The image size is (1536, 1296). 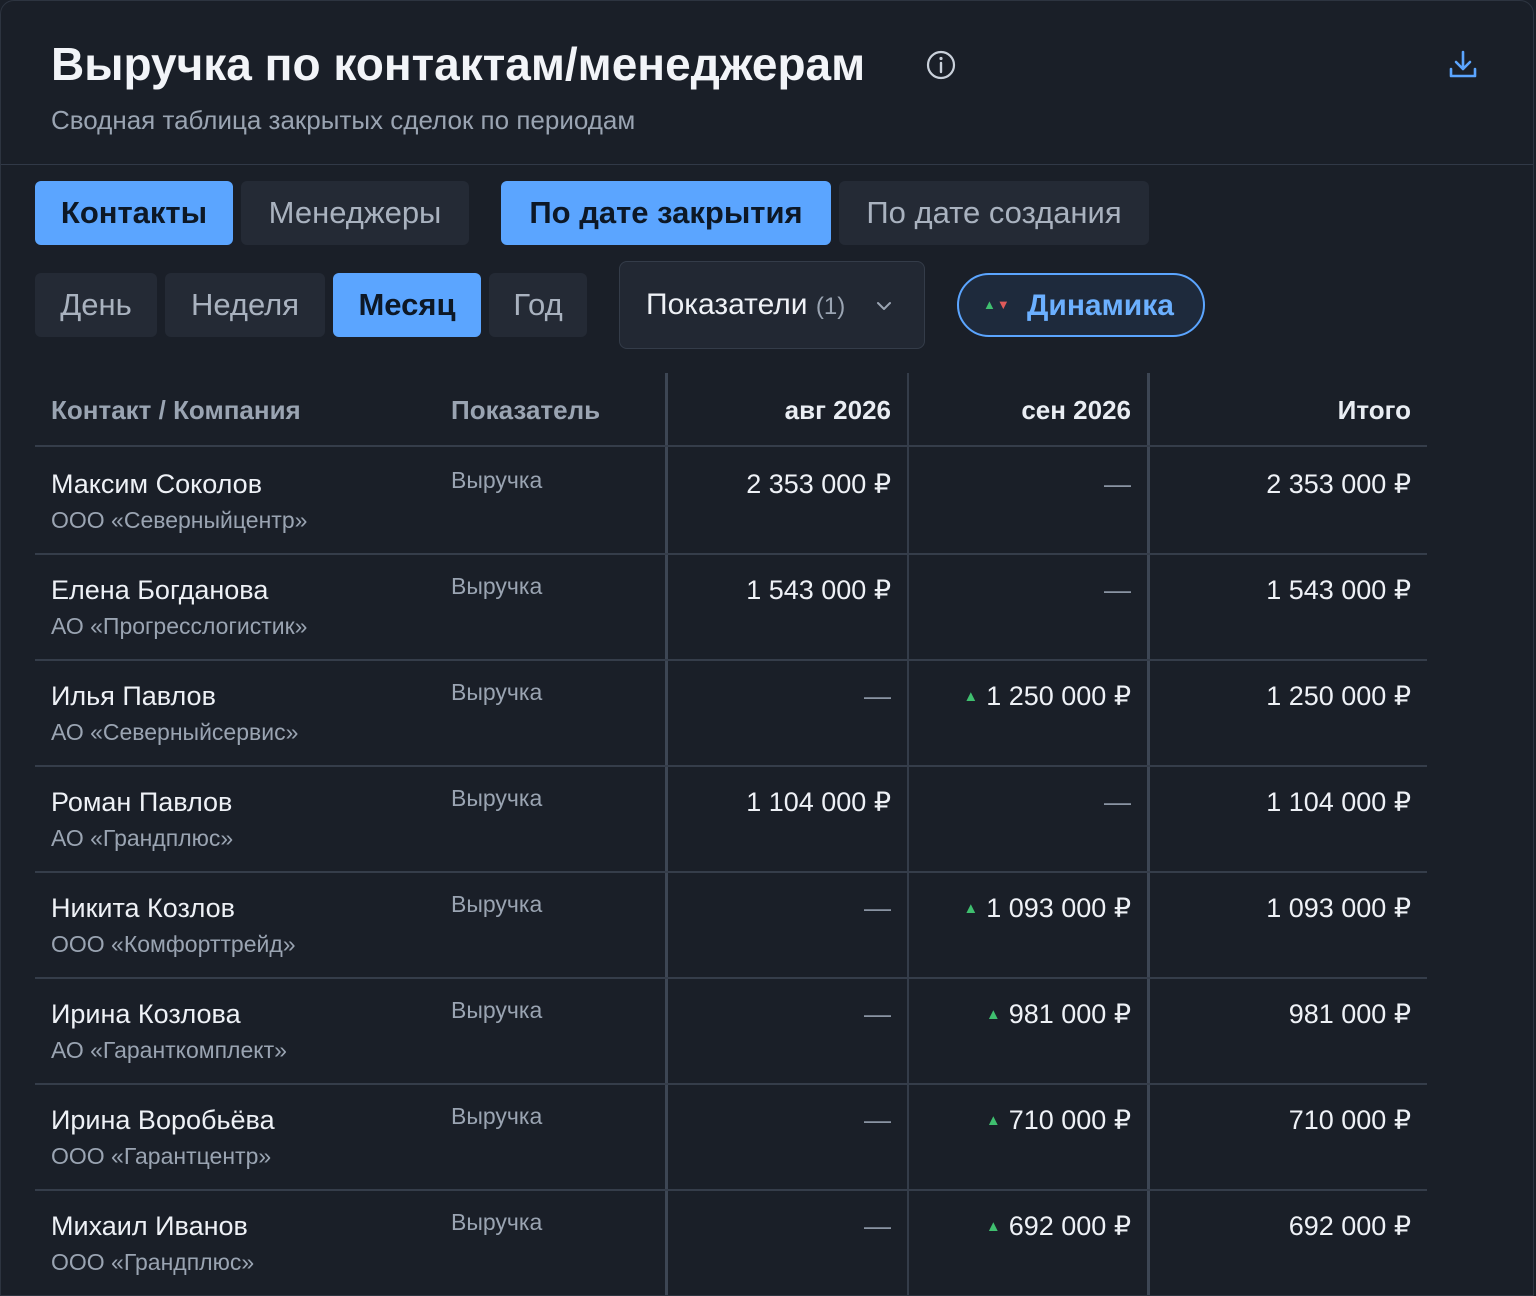 I want to click on contact-name: Елена Богданова, so click(x=160, y=590).